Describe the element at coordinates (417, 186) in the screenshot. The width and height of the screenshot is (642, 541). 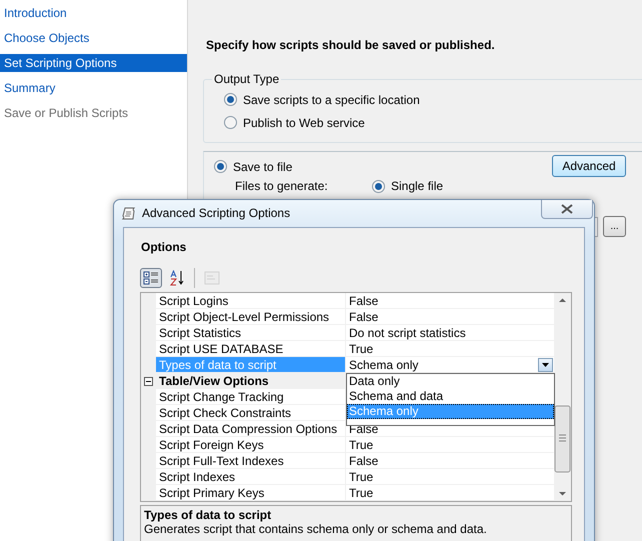
I see `radio-label: Single file` at that location.